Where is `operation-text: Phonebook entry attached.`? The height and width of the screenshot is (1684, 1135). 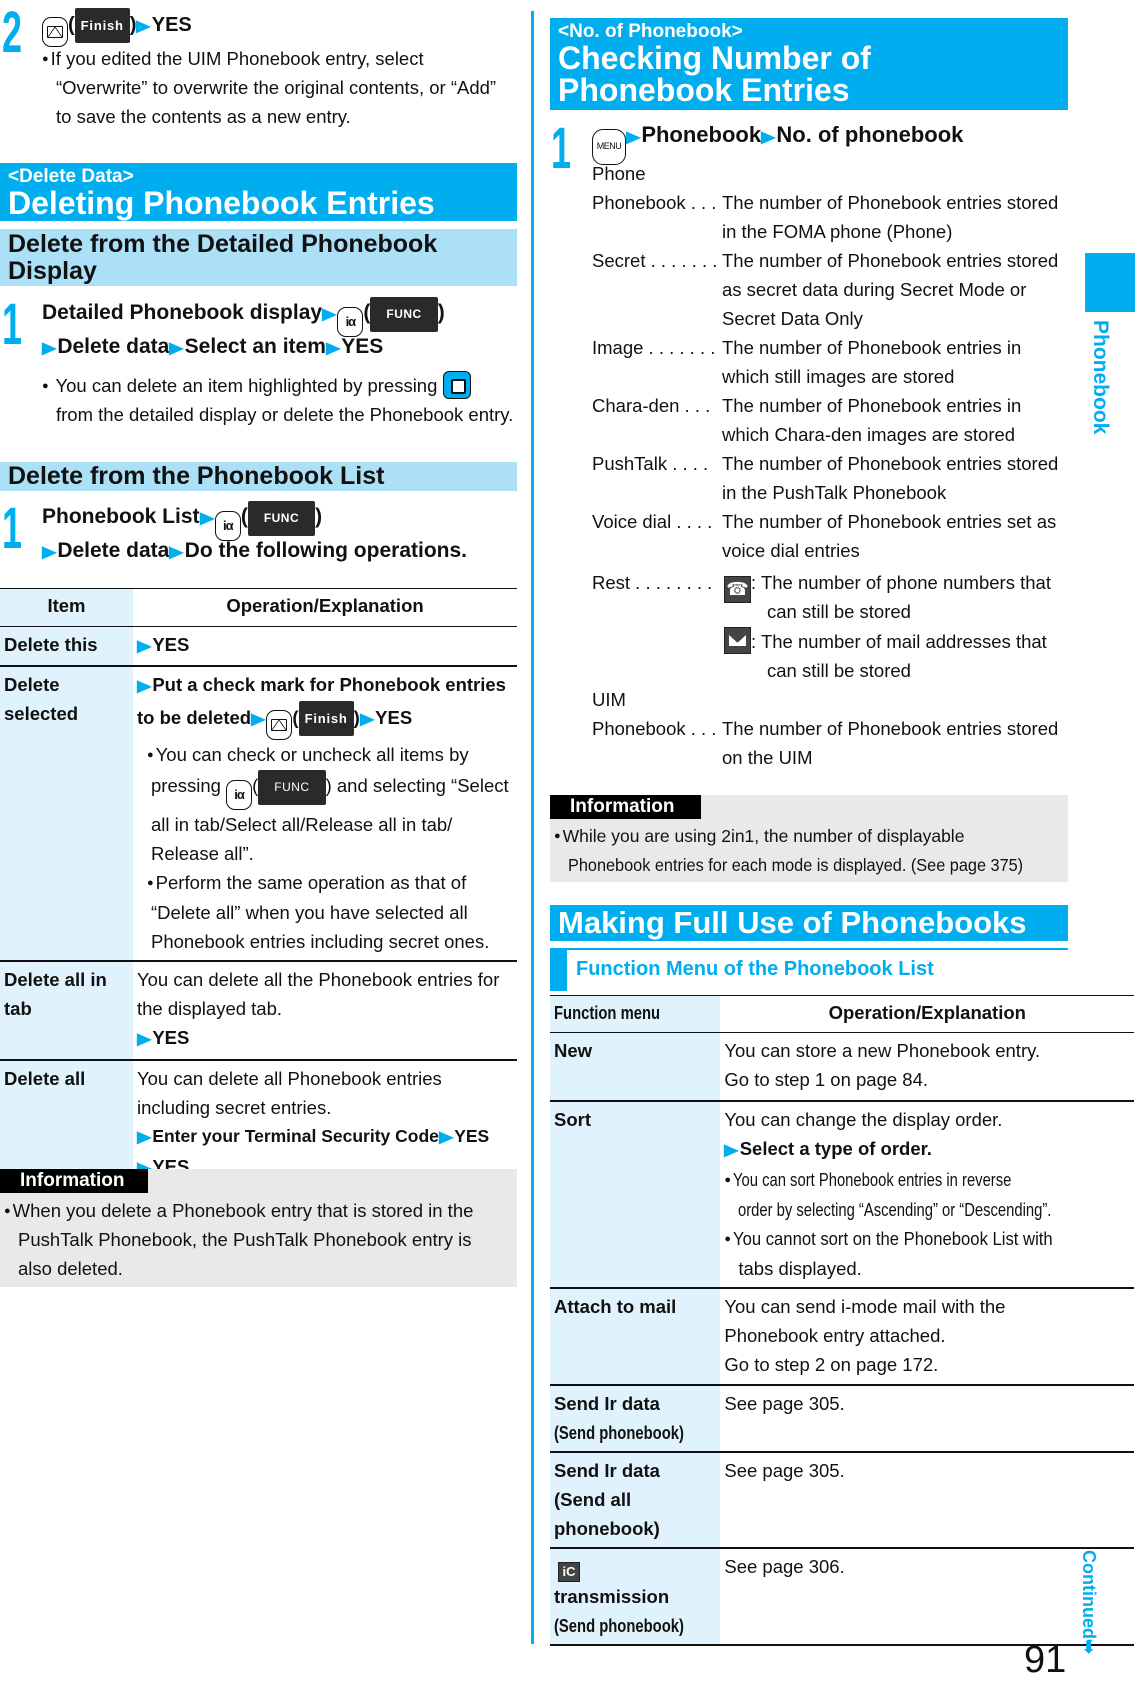
operation-text: Phonebook entry attached. is located at coordinates (835, 1335).